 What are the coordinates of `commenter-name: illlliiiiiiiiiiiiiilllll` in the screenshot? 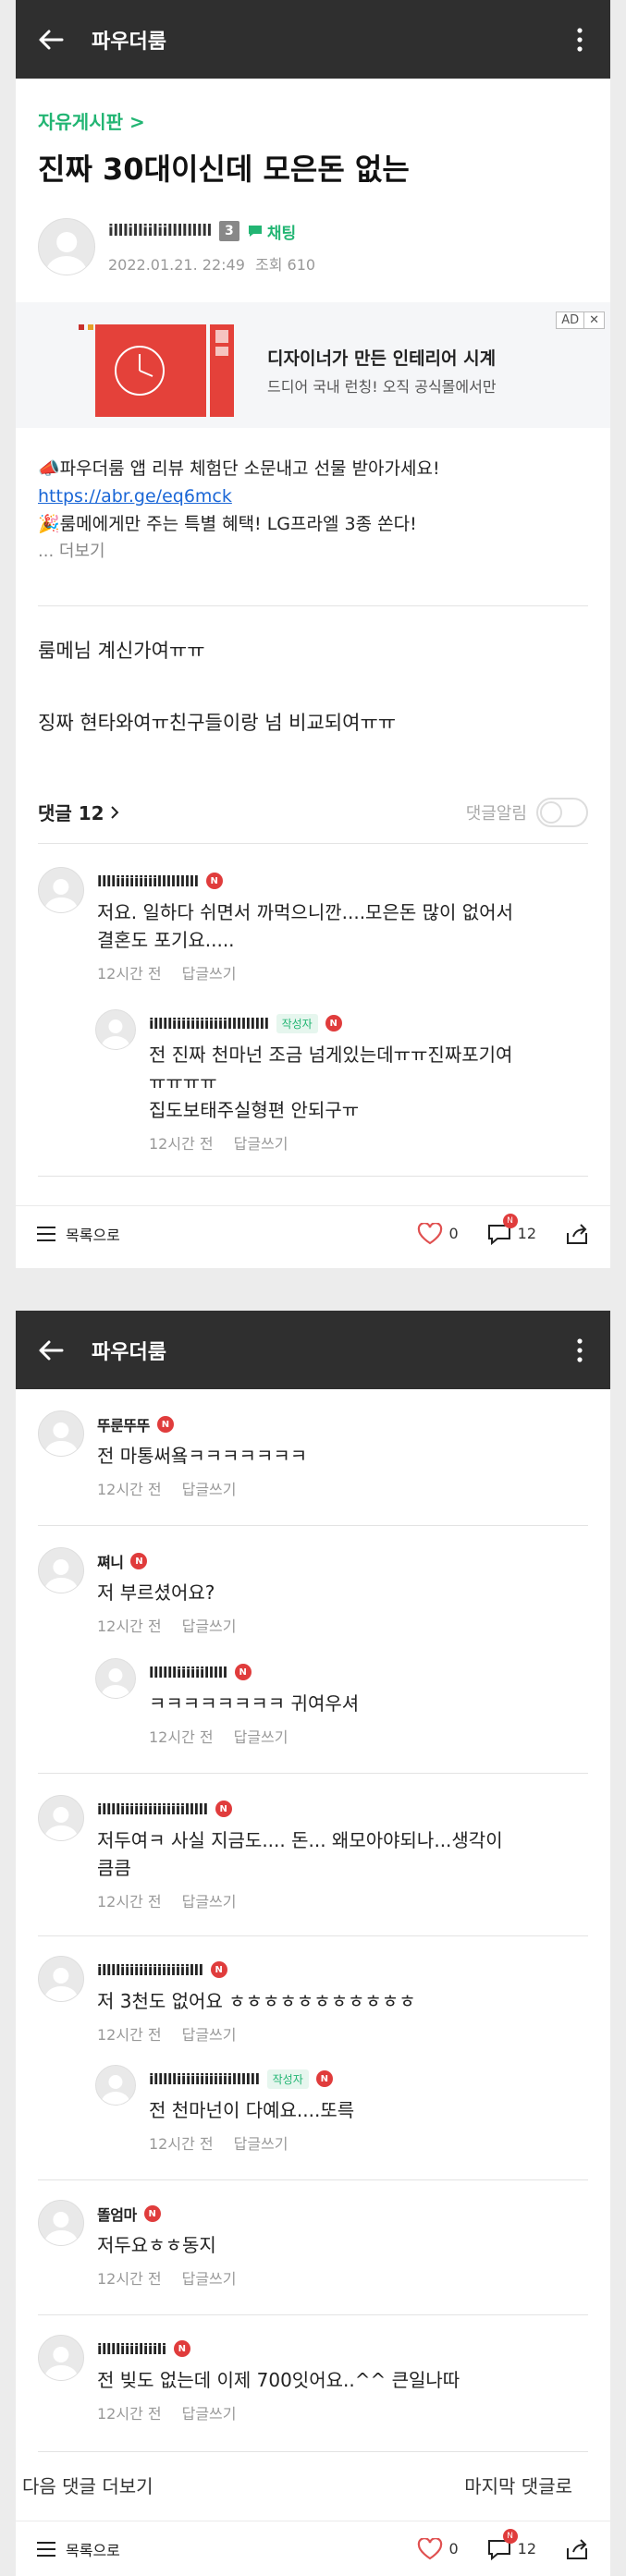 It's located at (152, 1809).